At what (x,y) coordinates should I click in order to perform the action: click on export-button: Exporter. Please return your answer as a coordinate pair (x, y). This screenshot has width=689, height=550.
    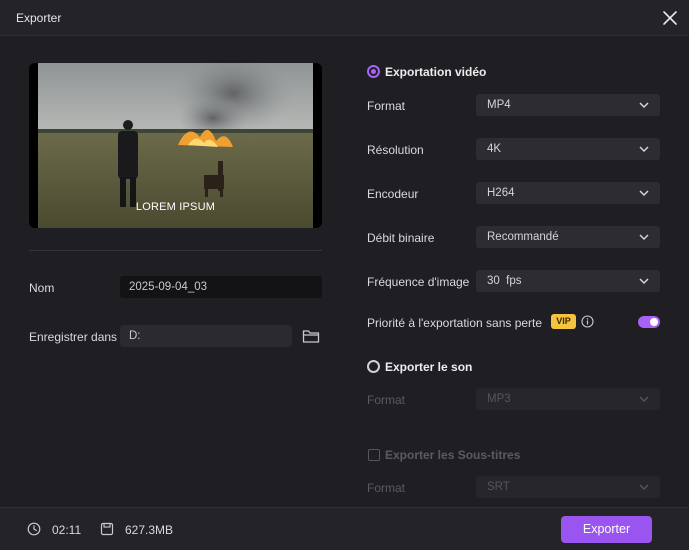
    Looking at the image, I should click on (606, 529).